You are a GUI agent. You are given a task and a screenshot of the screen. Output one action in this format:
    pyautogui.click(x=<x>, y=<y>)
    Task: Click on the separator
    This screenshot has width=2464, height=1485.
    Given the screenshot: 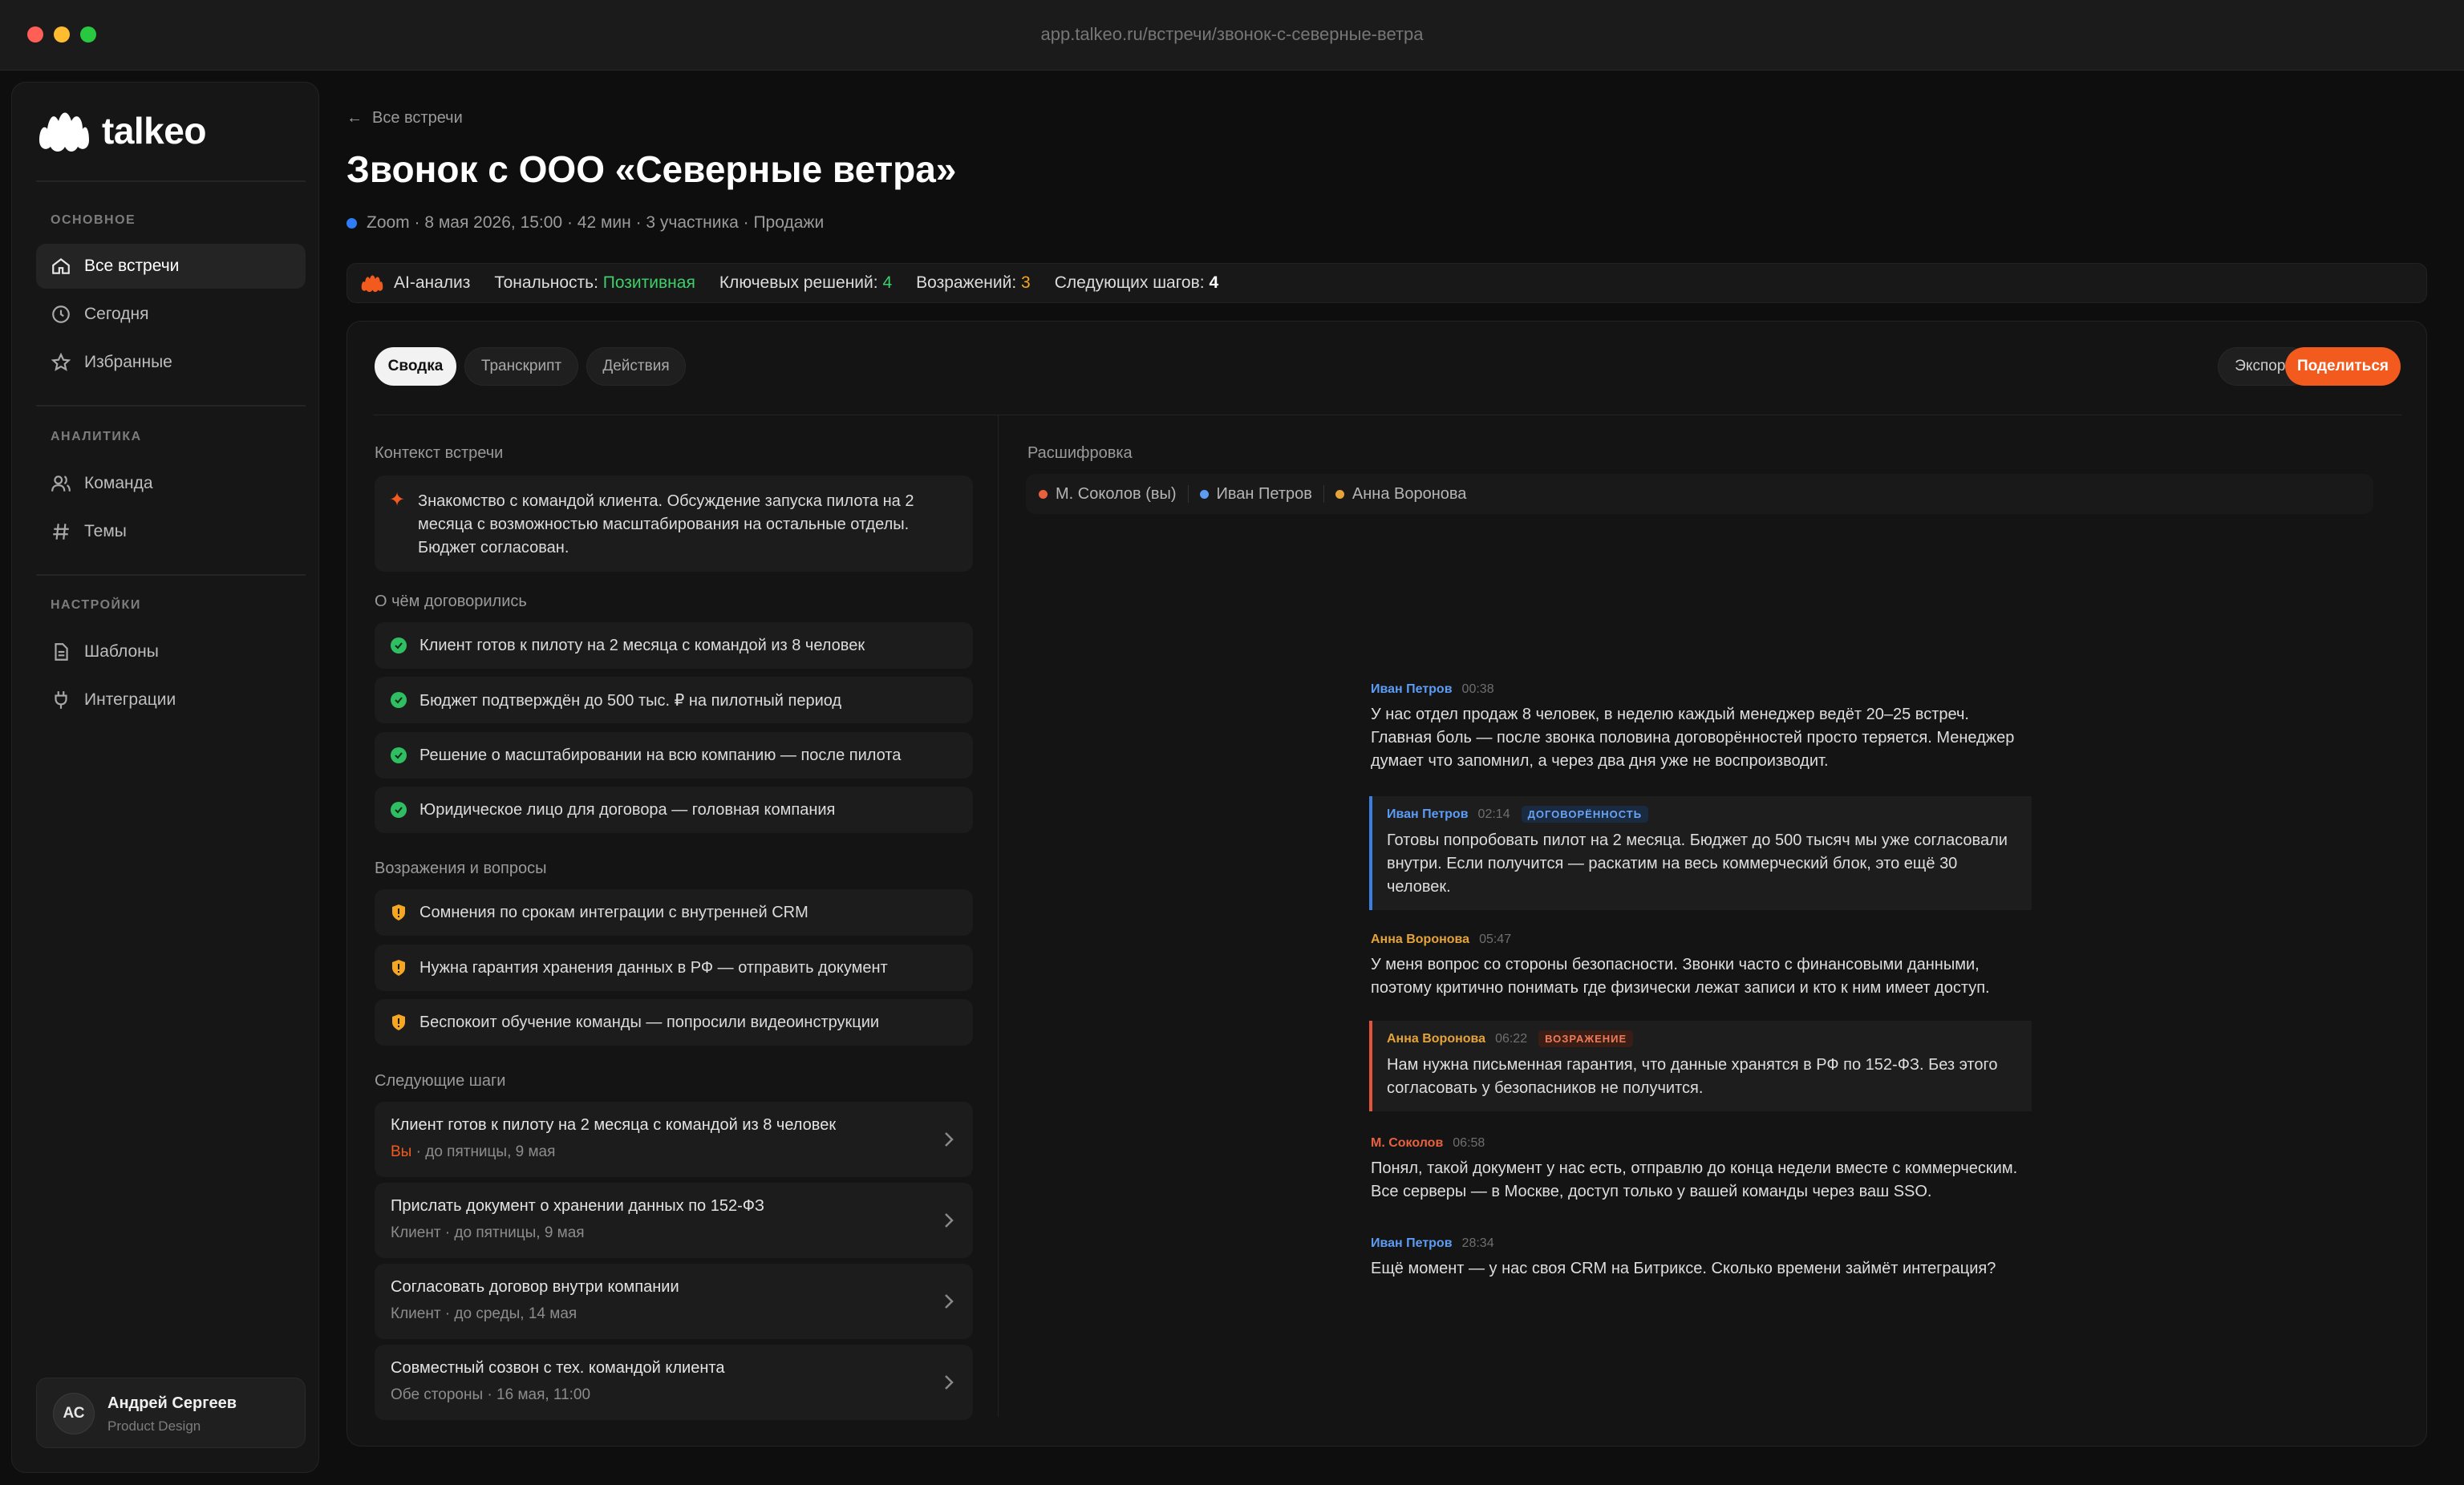 What is the action you would take?
    pyautogui.click(x=1323, y=494)
    